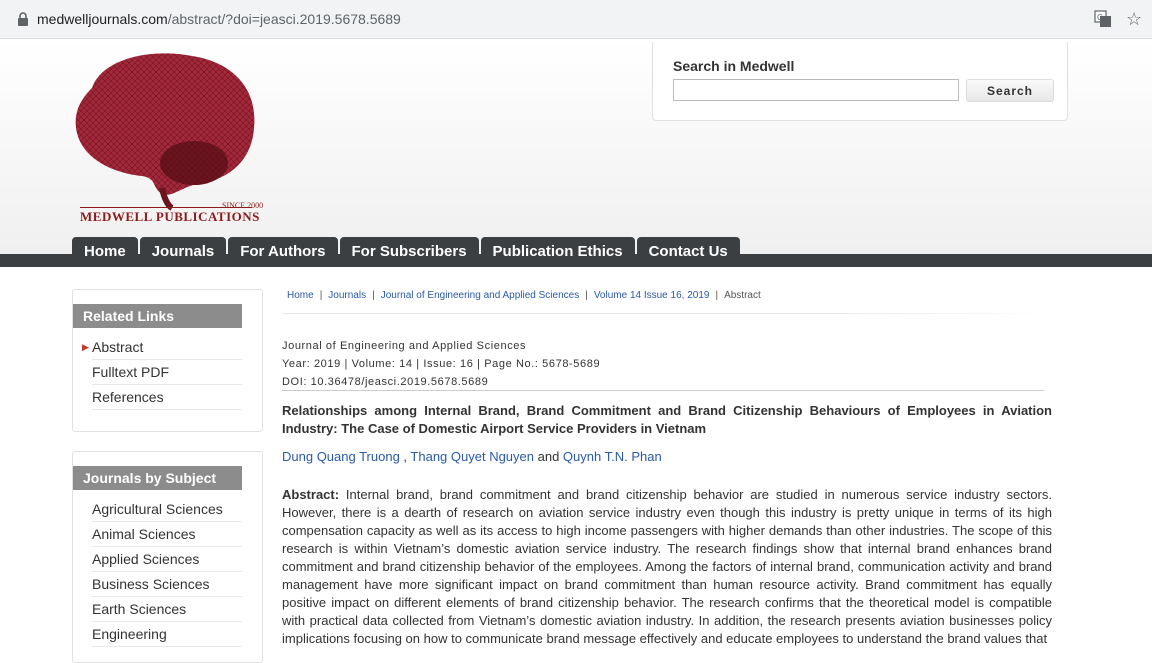 The image size is (1152, 663). I want to click on svg-text: G, so click(1100, 17).